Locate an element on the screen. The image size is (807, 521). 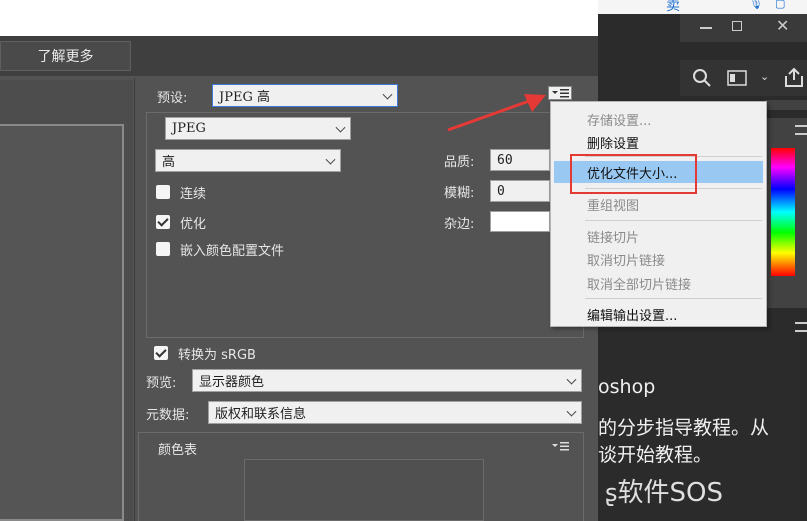
quality-input: 60 is located at coordinates (520, 160).